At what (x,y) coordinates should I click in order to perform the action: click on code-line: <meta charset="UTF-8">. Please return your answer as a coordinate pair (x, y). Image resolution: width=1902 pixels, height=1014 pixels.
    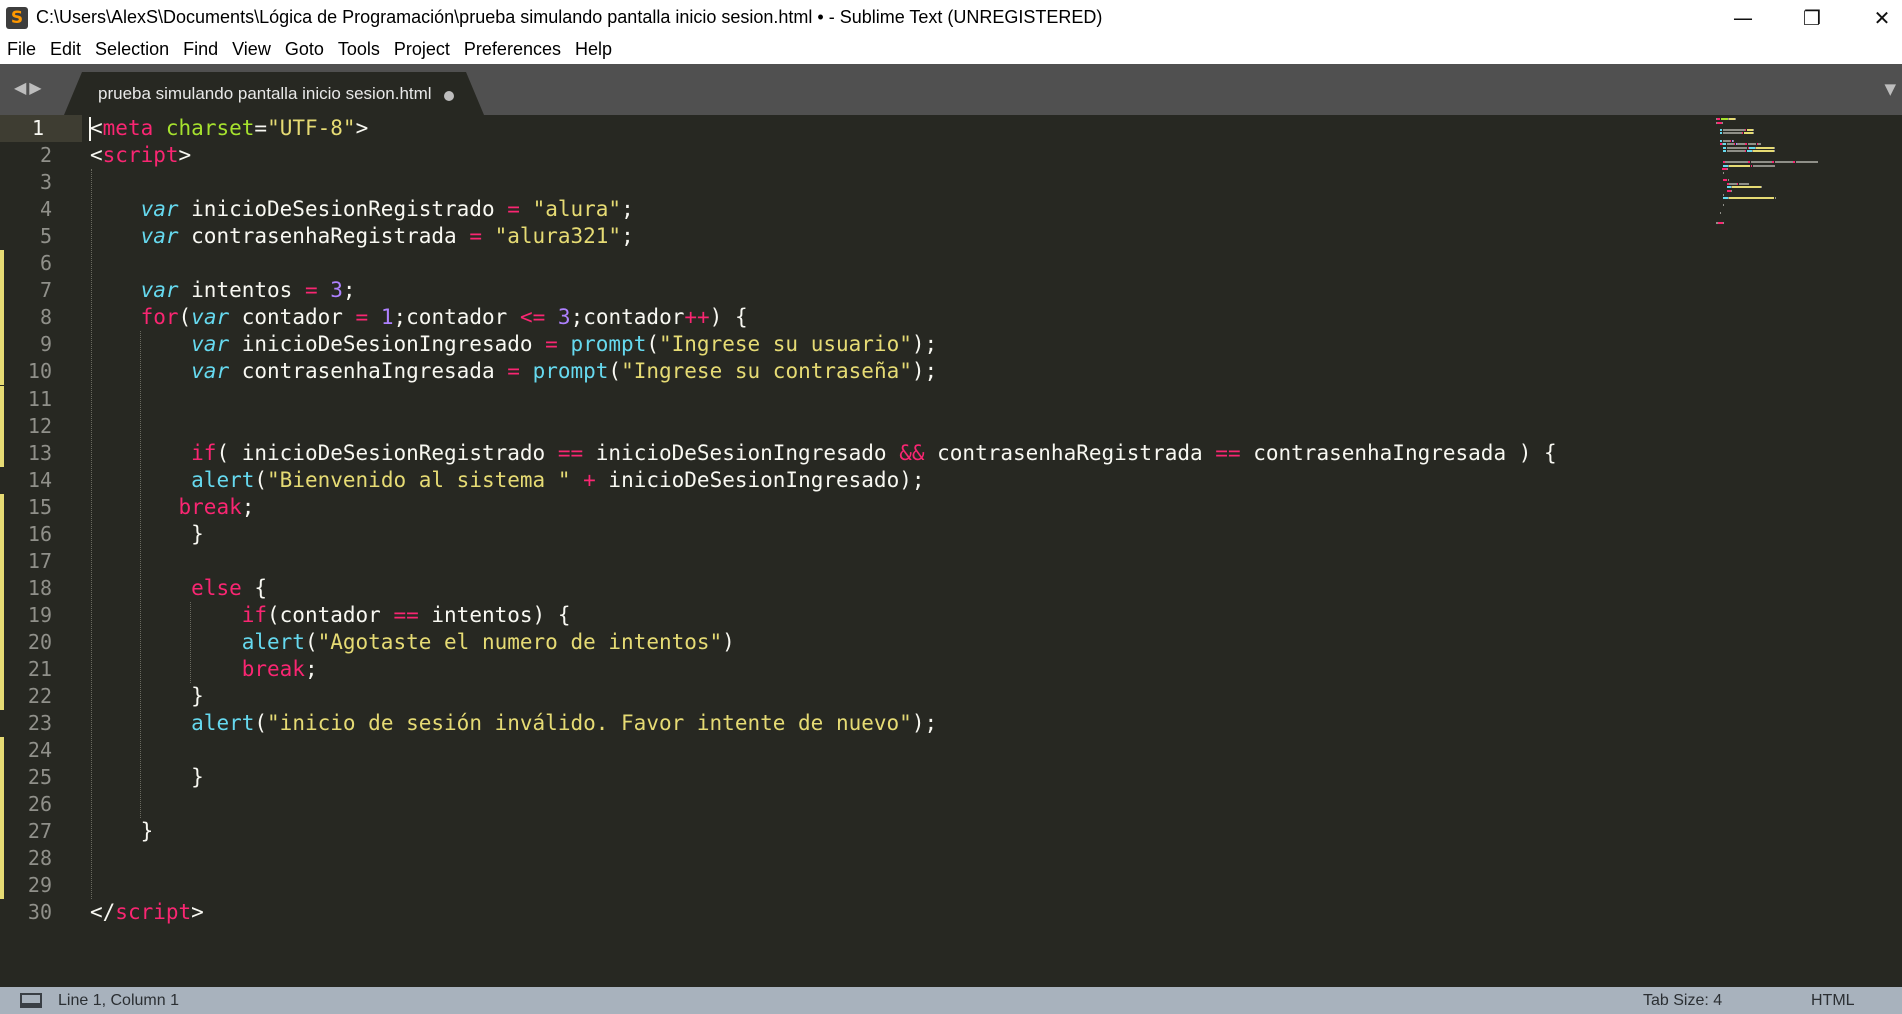
    Looking at the image, I should click on (229, 128).